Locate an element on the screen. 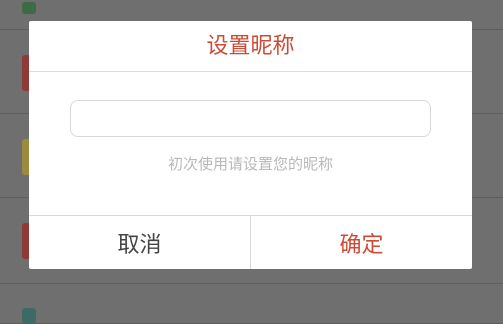 This screenshot has height=324, width=503. confirm-button: 确定 is located at coordinates (361, 242).